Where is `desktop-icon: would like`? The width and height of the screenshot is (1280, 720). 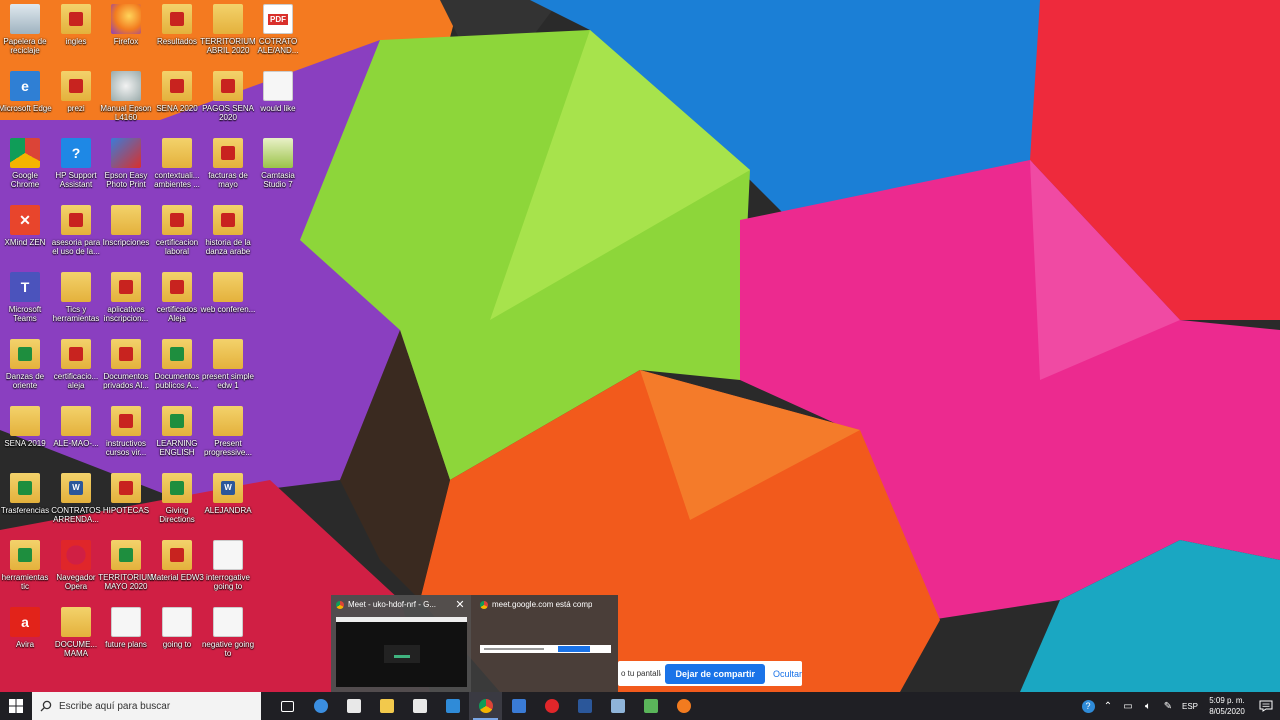 desktop-icon: would like is located at coordinates (278, 99).